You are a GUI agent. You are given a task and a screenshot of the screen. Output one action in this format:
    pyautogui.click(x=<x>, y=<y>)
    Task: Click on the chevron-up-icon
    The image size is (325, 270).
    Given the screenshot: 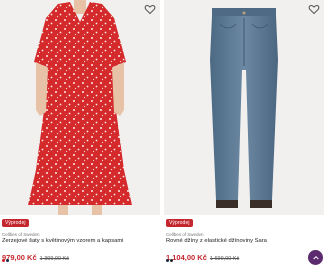 What is the action you would take?
    pyautogui.click(x=315, y=257)
    